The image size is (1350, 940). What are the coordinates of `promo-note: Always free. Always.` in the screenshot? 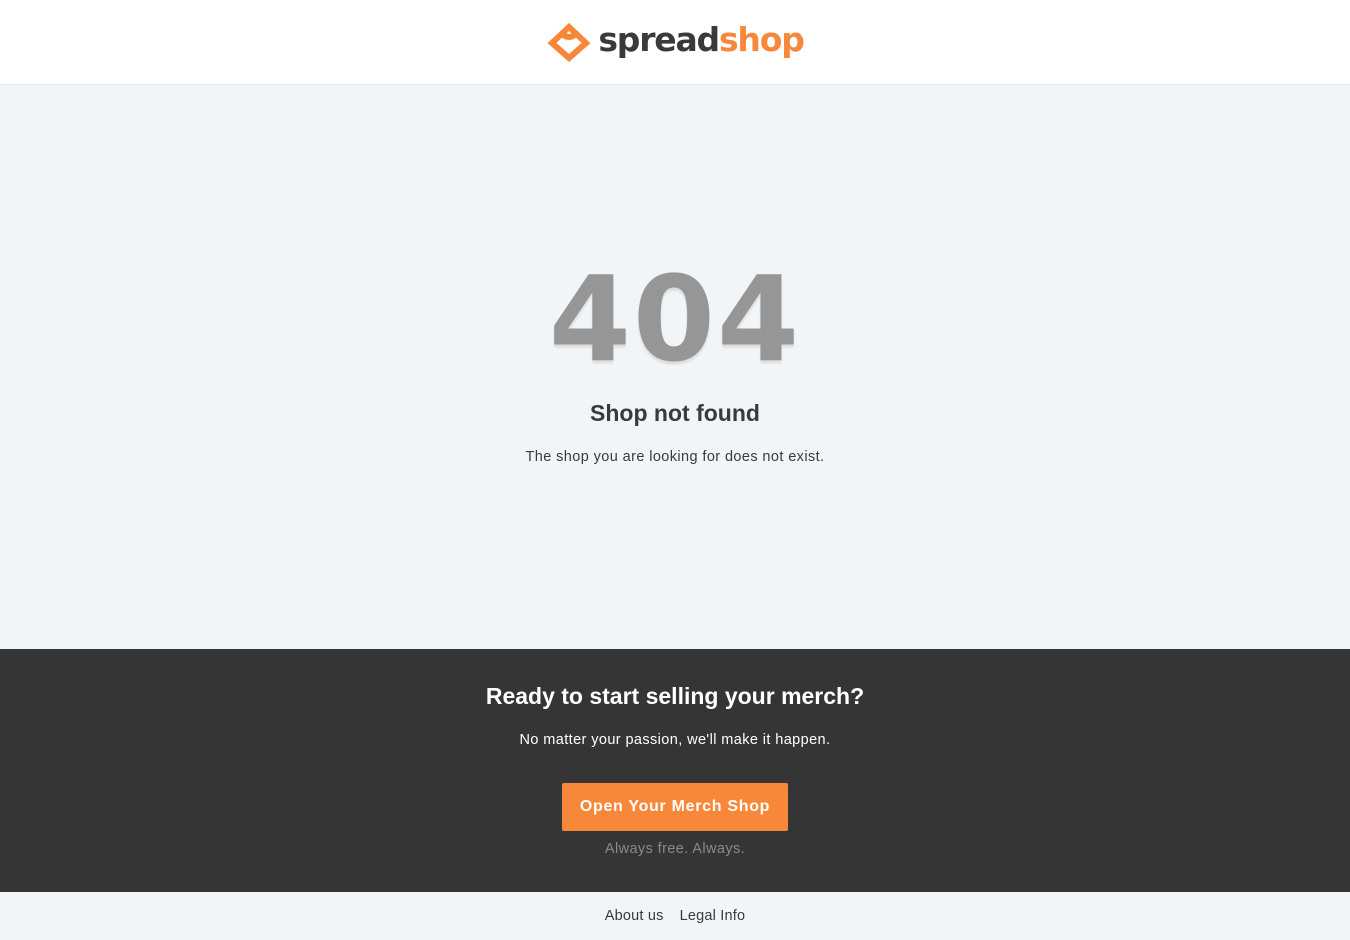 It's located at (675, 849).